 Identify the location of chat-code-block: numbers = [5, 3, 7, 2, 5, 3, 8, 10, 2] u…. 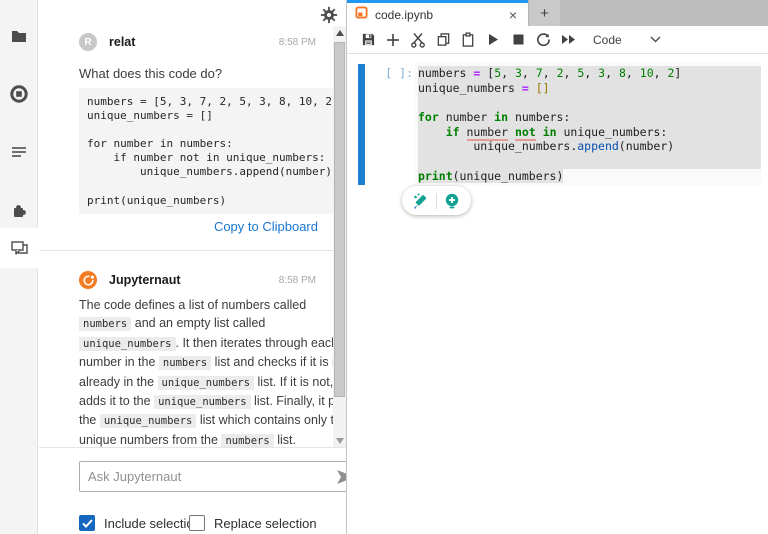
(217, 151).